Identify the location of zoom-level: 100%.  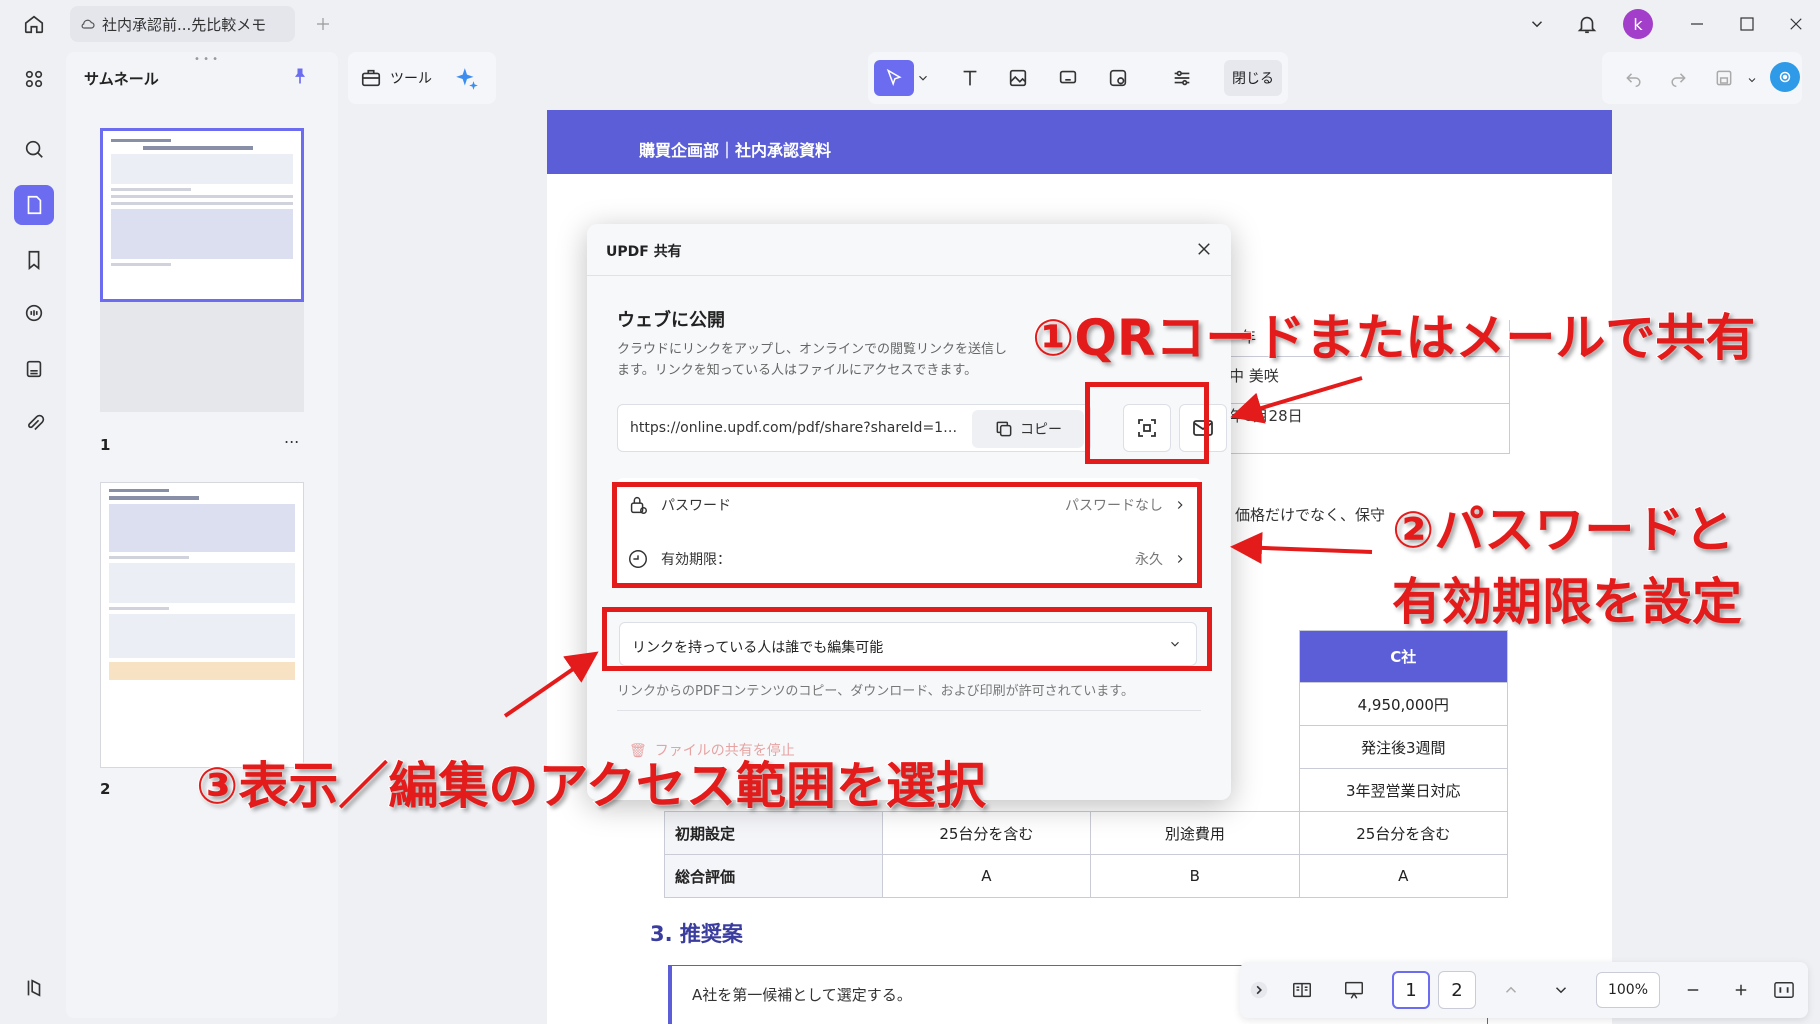
(1628, 990).